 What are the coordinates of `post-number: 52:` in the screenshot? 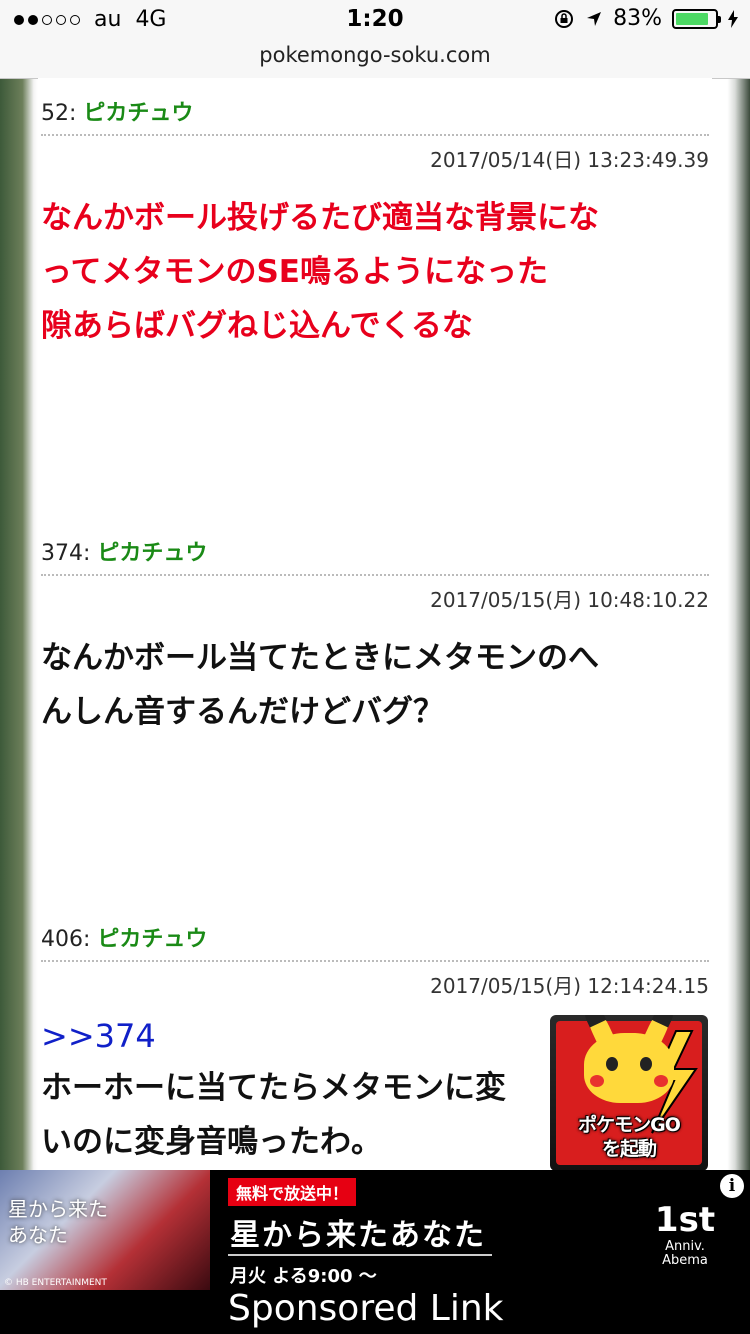 It's located at (59, 113).